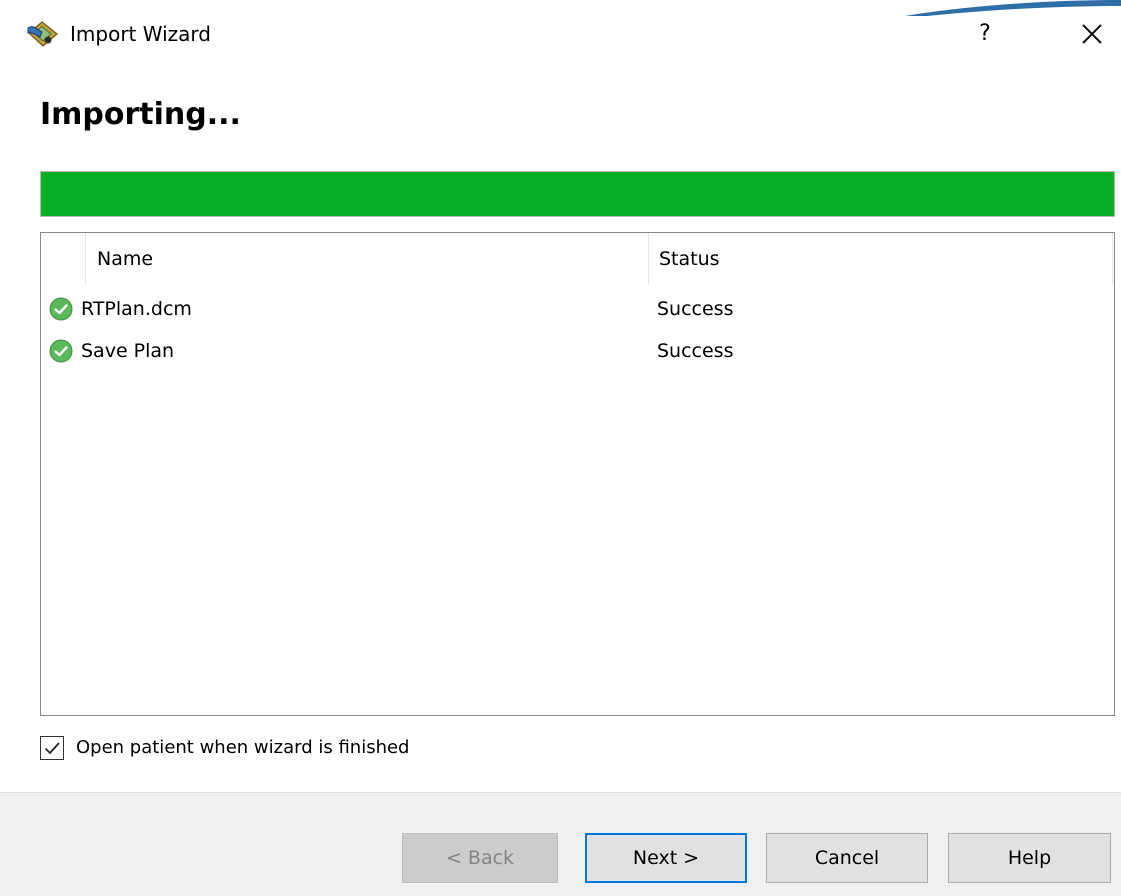 Image resolution: width=1121 pixels, height=896 pixels. I want to click on progress-fill, so click(577, 194).